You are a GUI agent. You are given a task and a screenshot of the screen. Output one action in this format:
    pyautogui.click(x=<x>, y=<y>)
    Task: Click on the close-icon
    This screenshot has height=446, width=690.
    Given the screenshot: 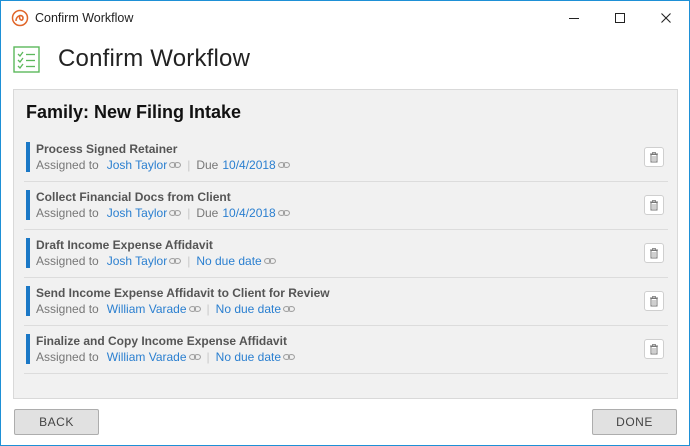 What is the action you would take?
    pyautogui.click(x=666, y=18)
    